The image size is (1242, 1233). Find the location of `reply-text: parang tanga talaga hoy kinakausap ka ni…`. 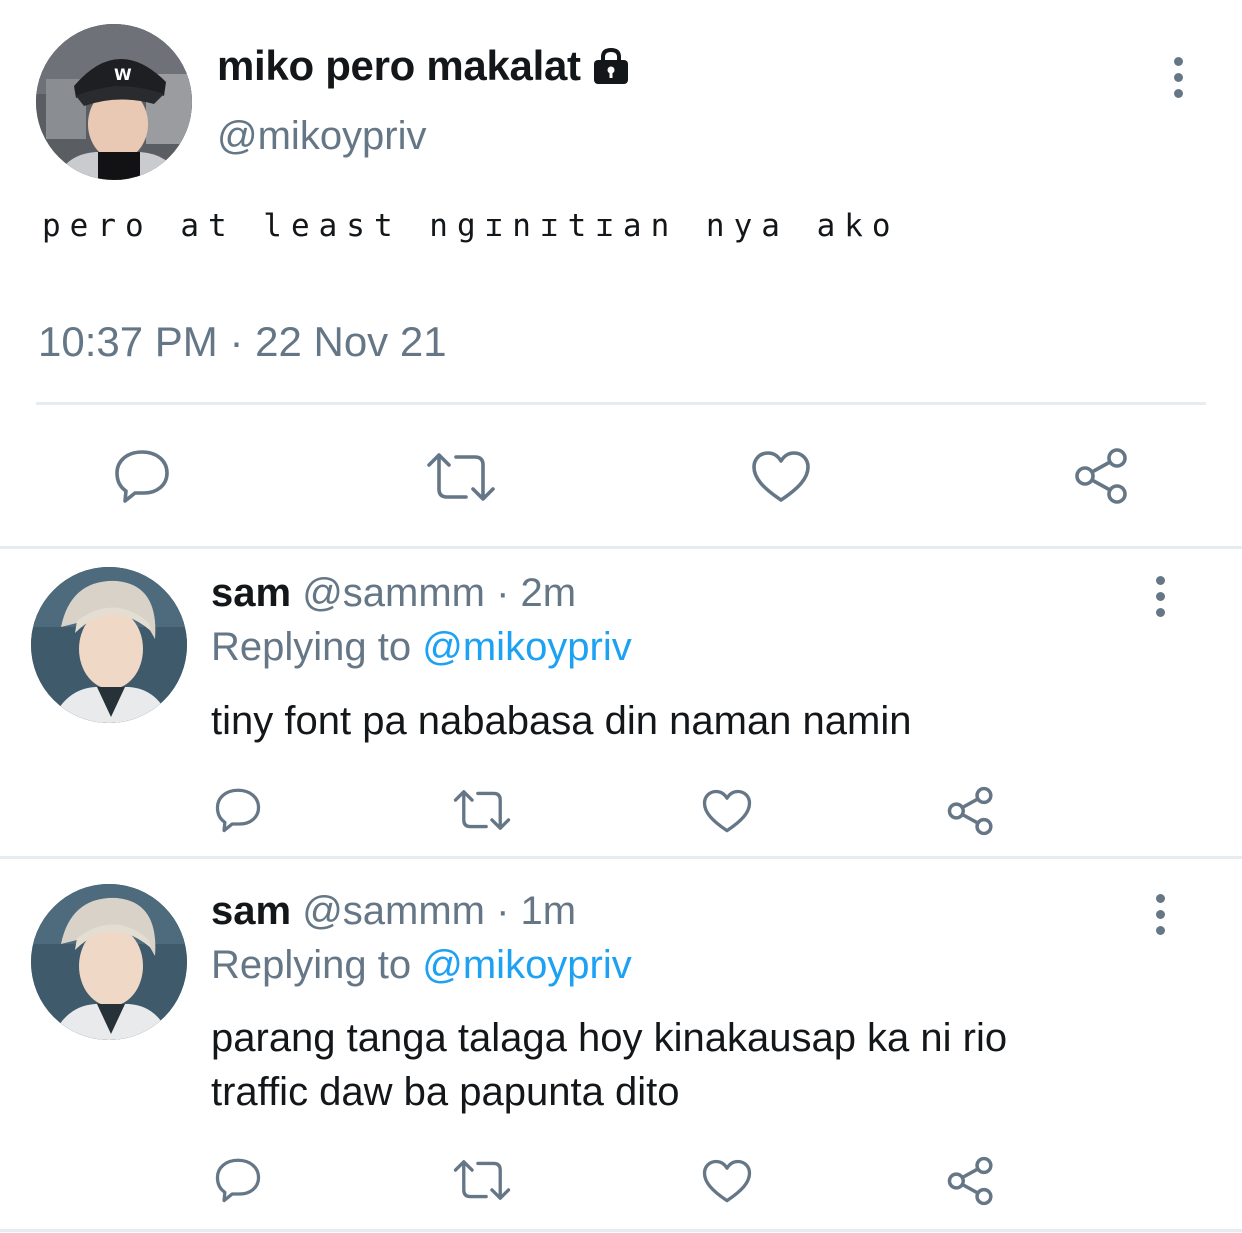

reply-text: parang tanga talaga hoy kinakausap ka ni… is located at coordinates (701, 1065).